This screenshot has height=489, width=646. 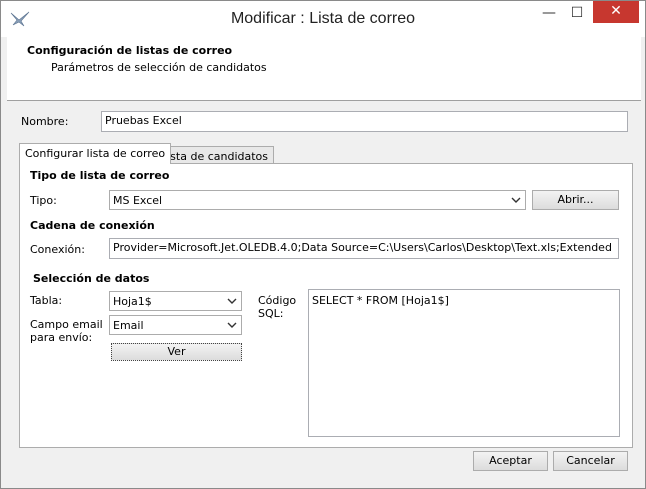 I want to click on aceptar-button: Aceptar, so click(x=510, y=461).